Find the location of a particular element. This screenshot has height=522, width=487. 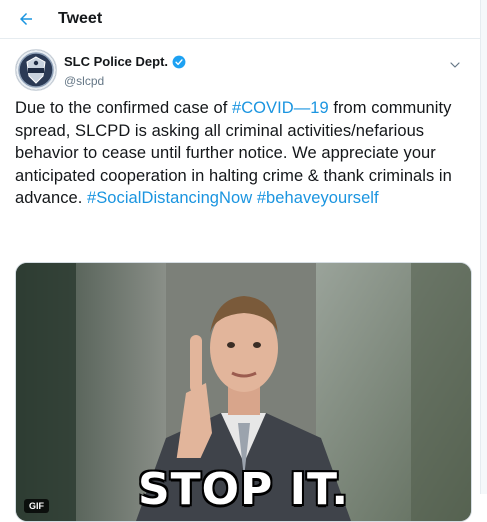

more-options-button is located at coordinates (455, 65).